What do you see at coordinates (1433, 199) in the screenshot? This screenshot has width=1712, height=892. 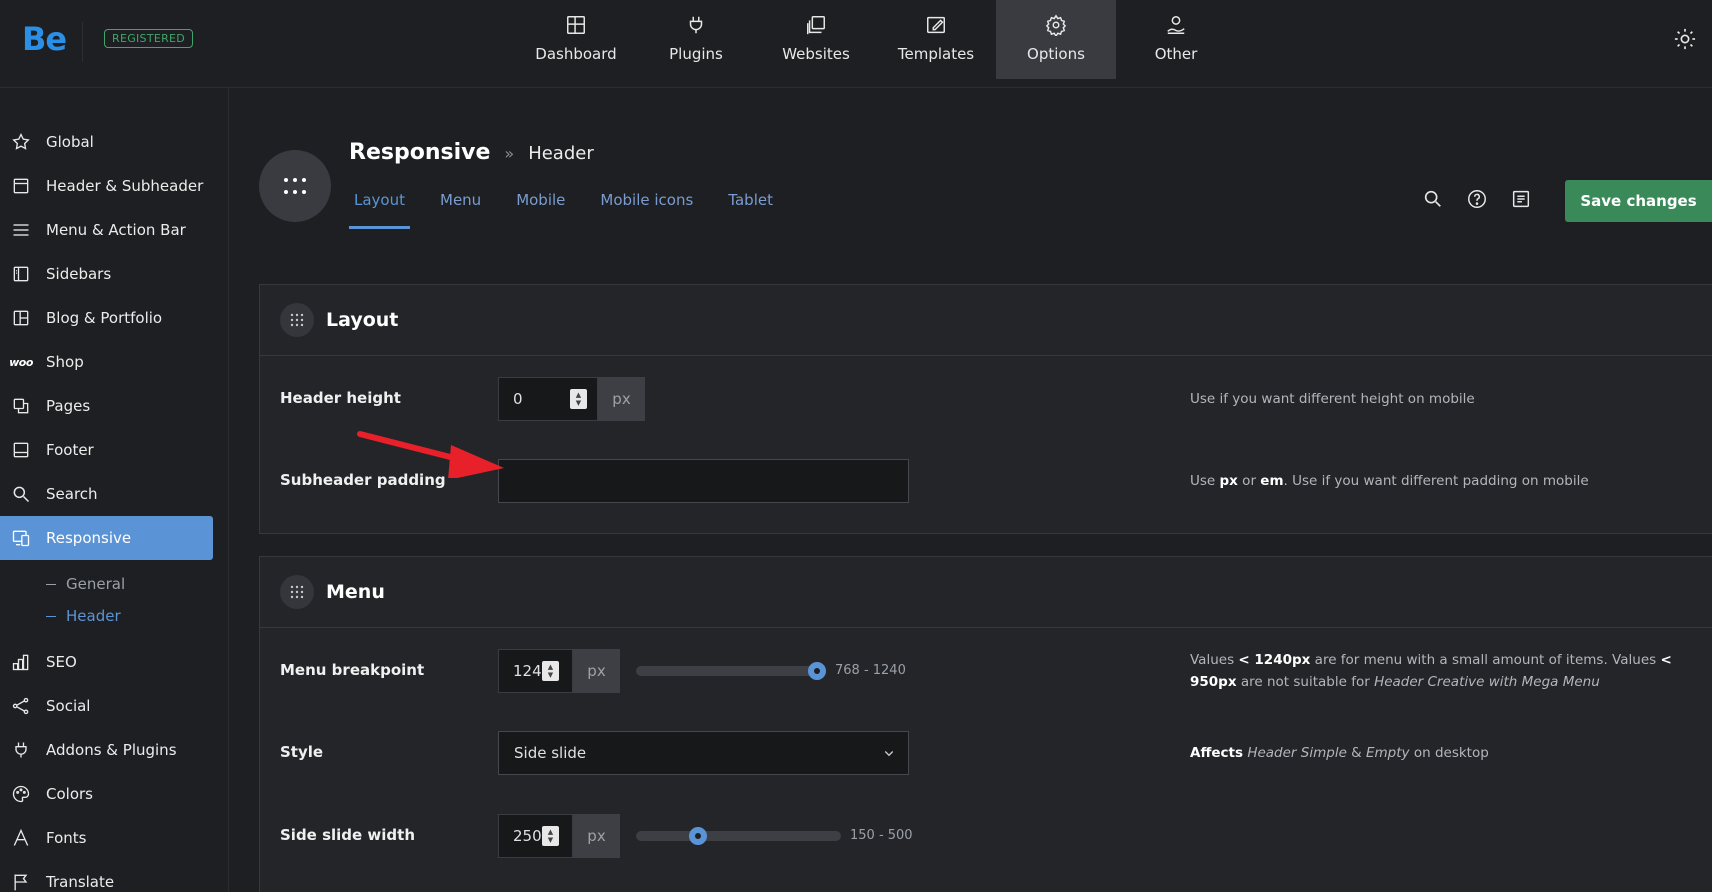 I see `search-icon` at bounding box center [1433, 199].